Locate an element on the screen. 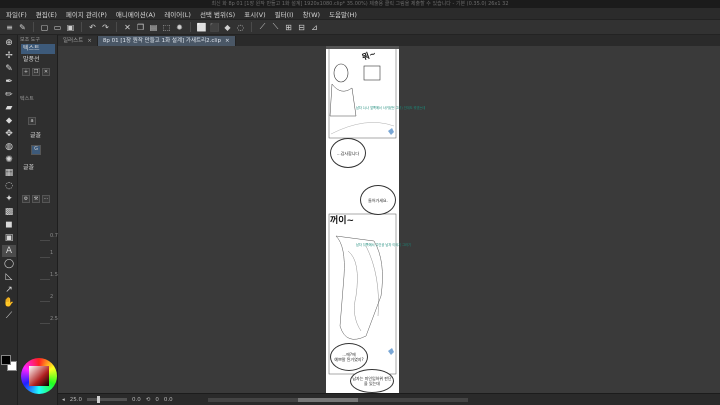  snap-icon: ⟍ is located at coordinates (275, 27).